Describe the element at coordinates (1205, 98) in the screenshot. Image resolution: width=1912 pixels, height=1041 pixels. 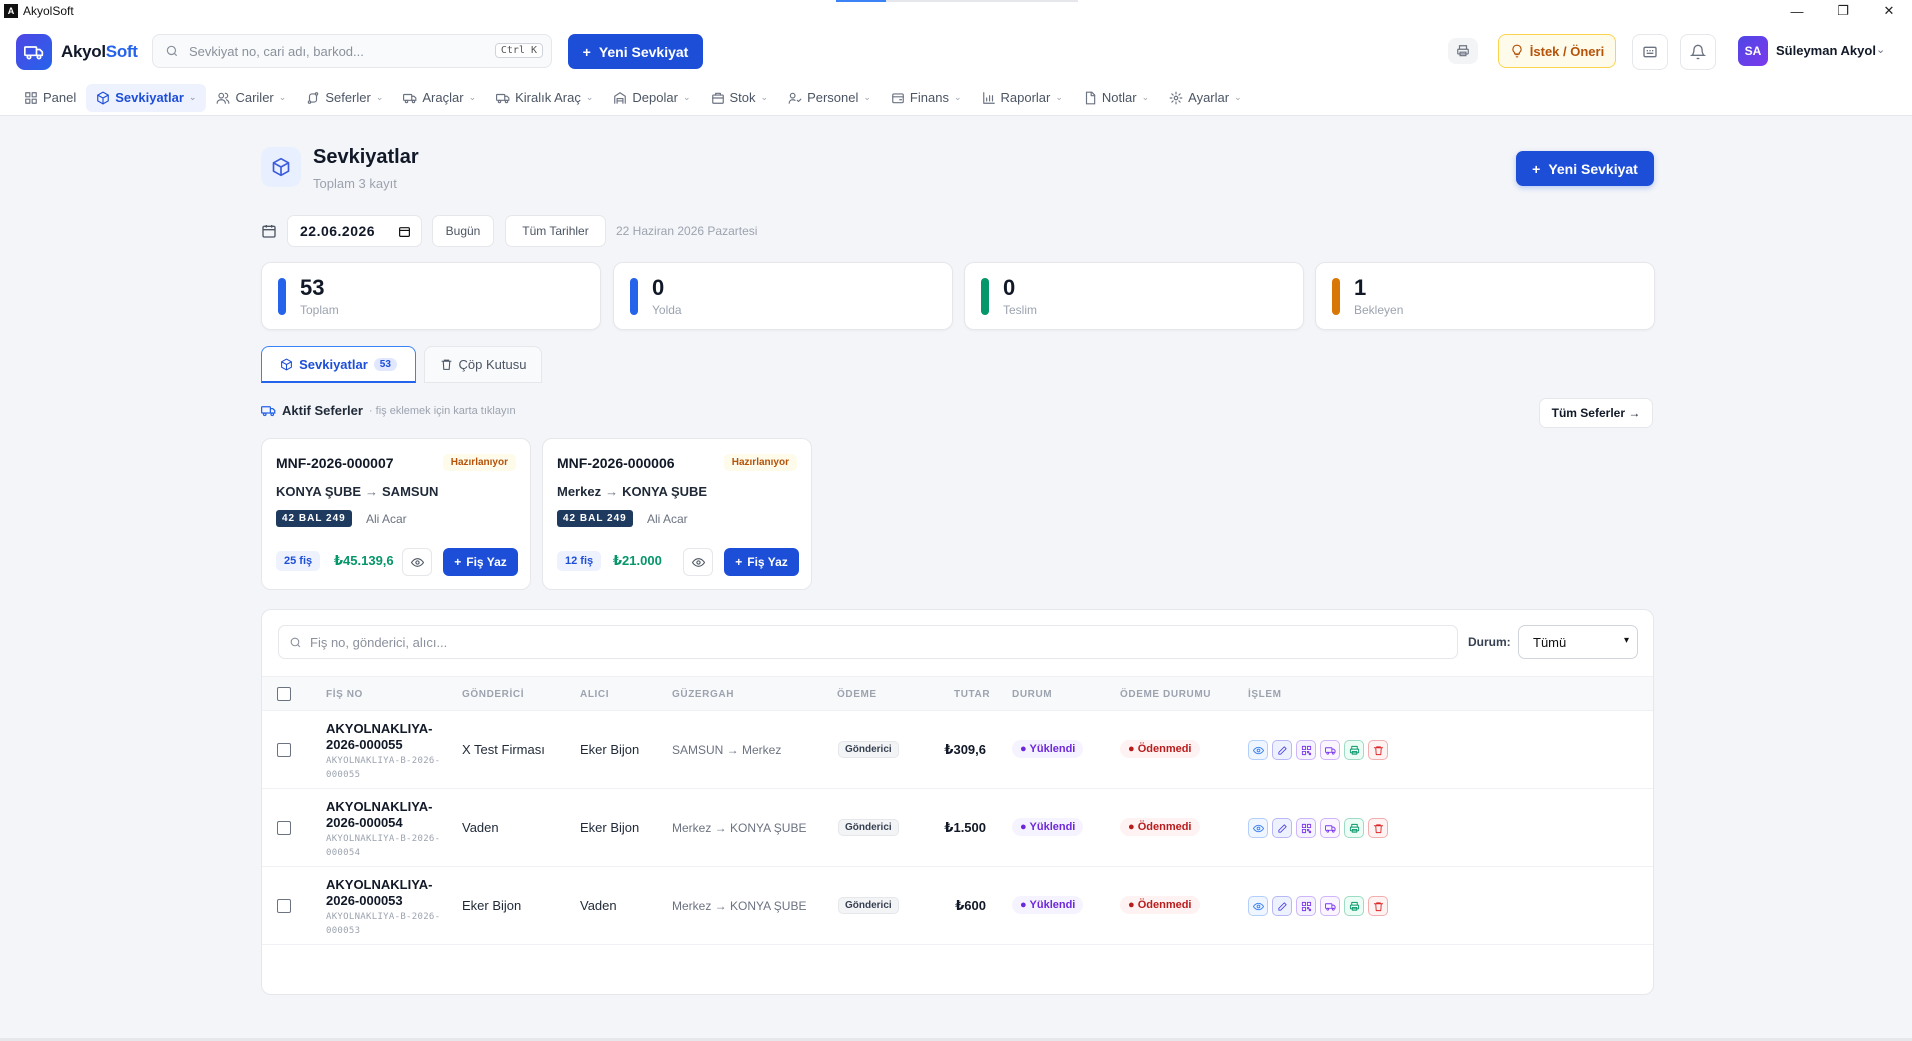
I see `nav-item-12: Ayarlar ⌄` at that location.